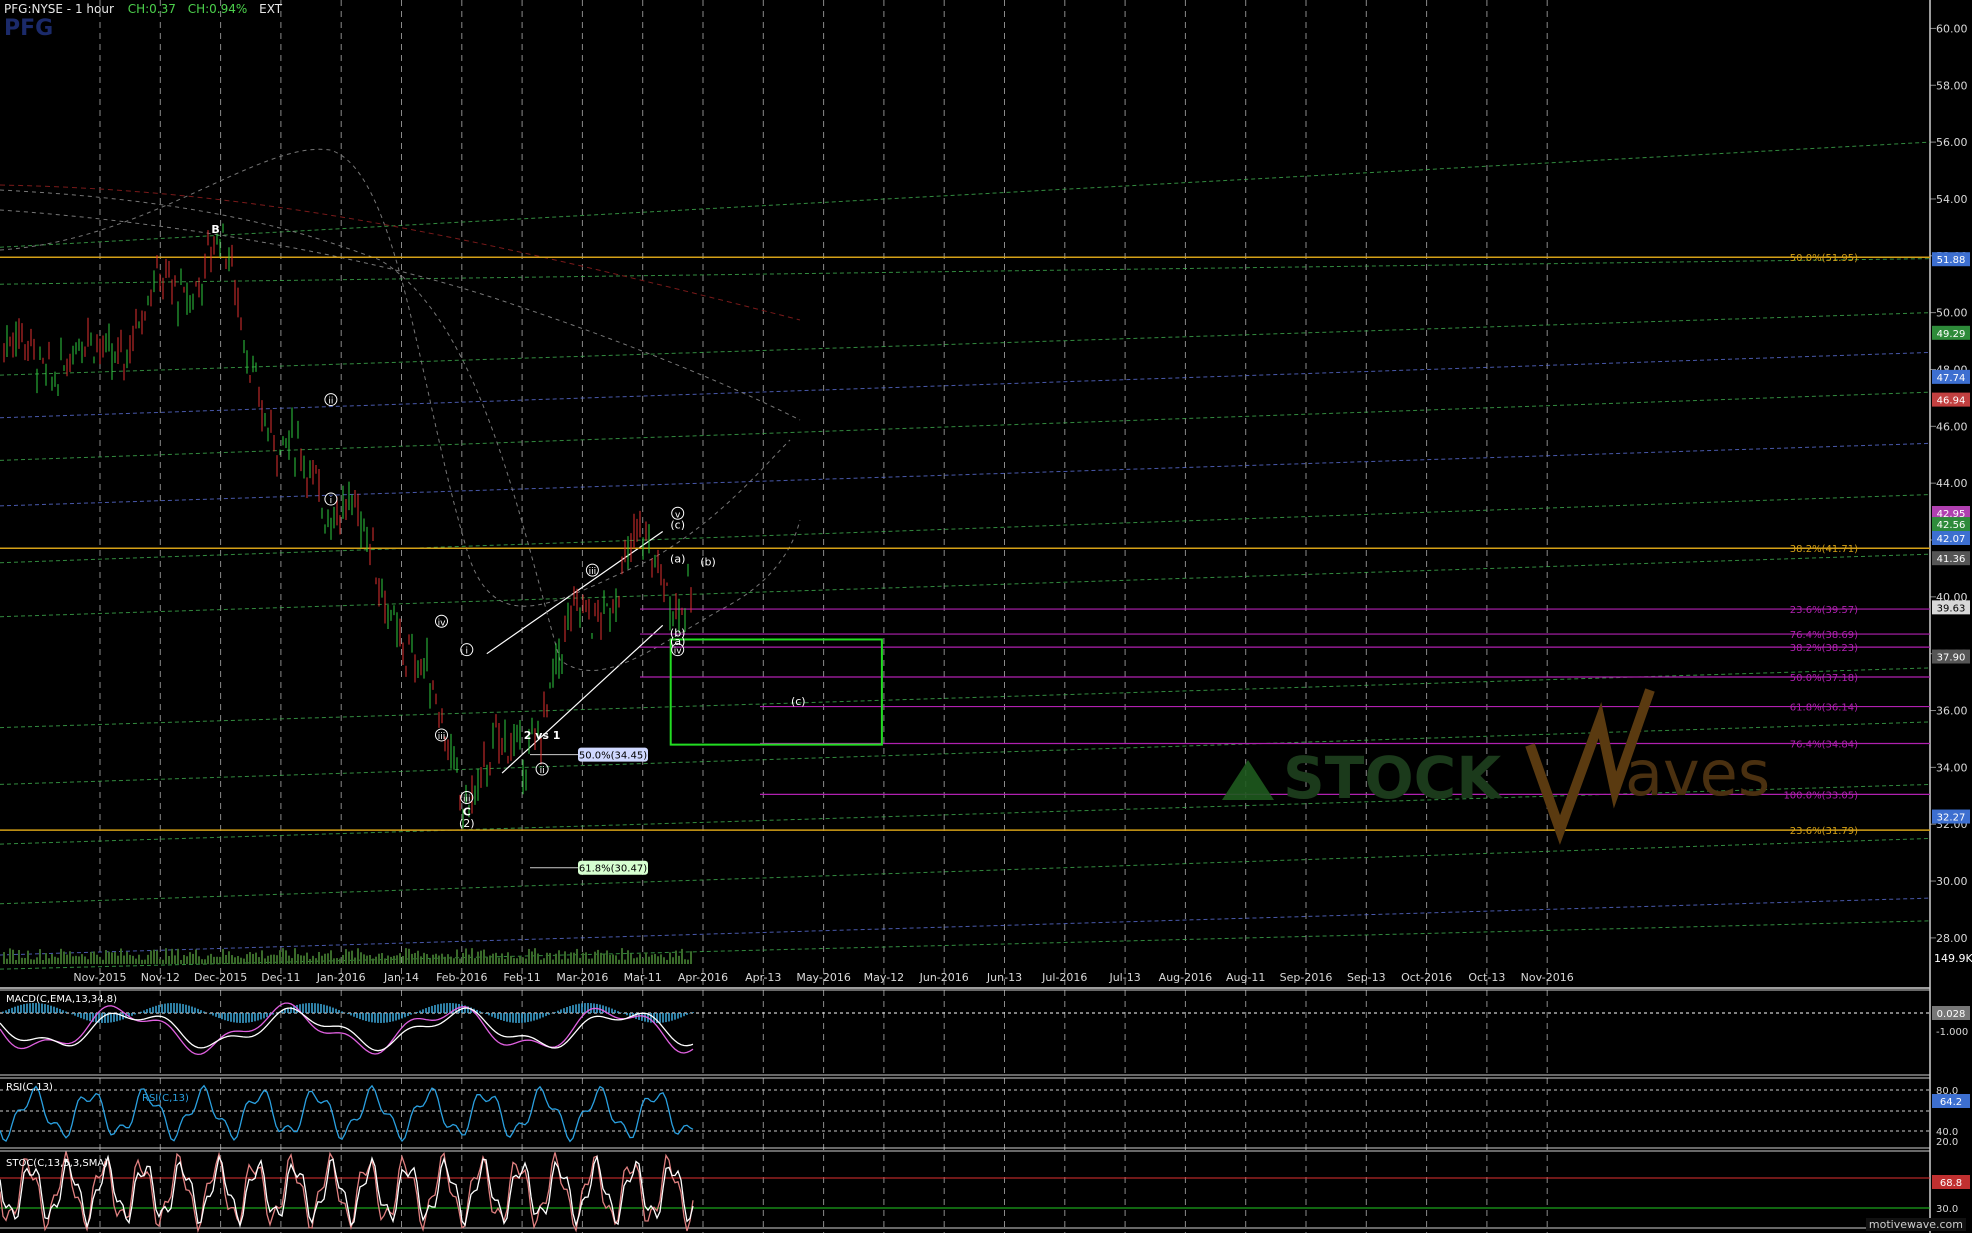  Describe the element at coordinates (1951, 608) in the screenshot. I see `price-badge-label: 39.63` at that location.